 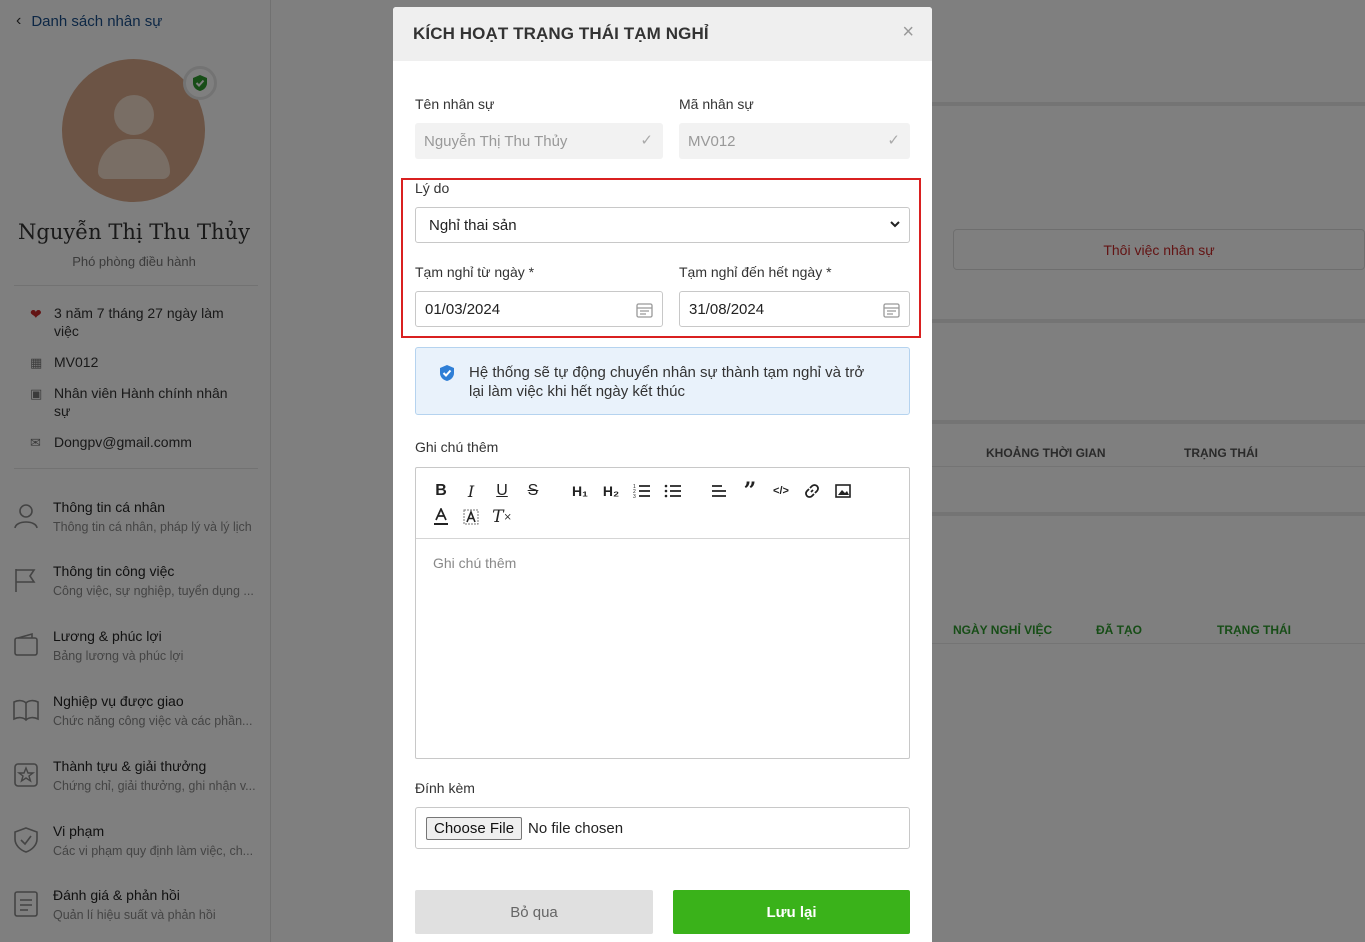 What do you see at coordinates (642, 491) in the screenshot?
I see `ordered-list-icon: 123` at bounding box center [642, 491].